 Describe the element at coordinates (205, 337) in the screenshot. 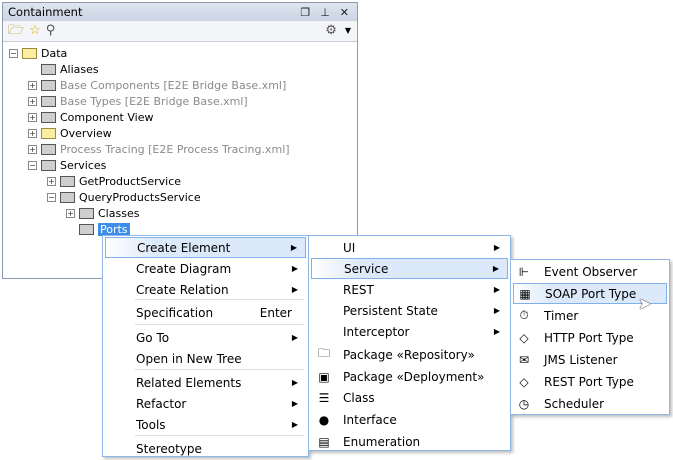

I see `menu-item: Go To ▶` at that location.